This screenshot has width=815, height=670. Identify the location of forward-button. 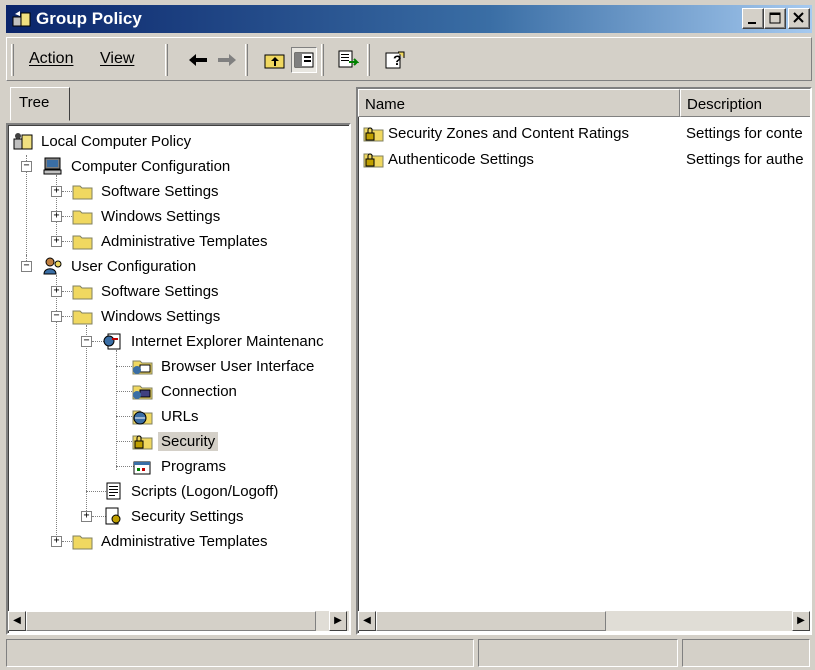
(227, 60).